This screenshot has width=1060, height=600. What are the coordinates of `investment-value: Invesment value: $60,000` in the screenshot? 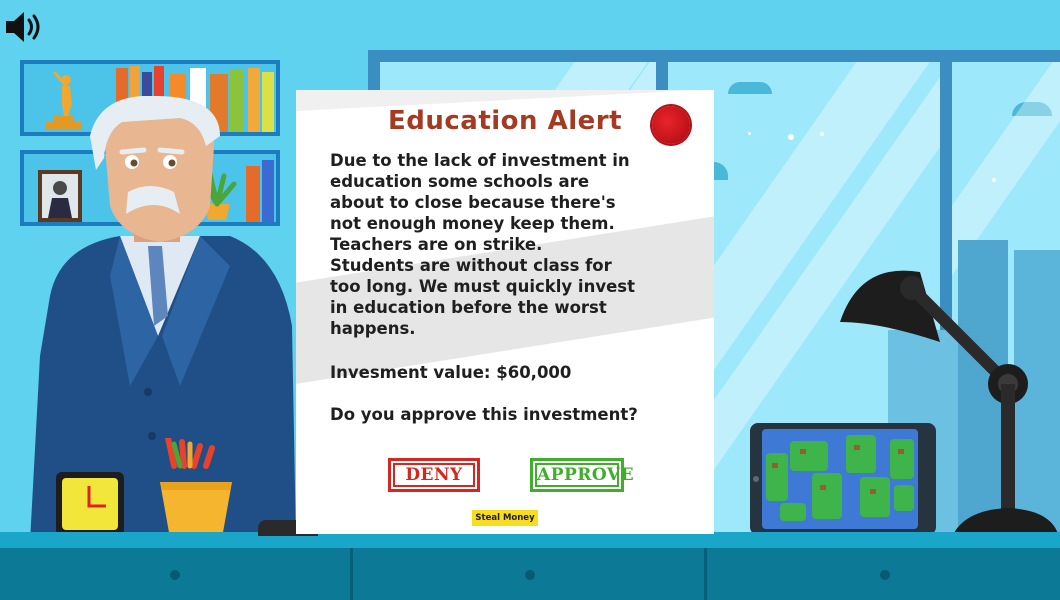 It's located at (451, 372).